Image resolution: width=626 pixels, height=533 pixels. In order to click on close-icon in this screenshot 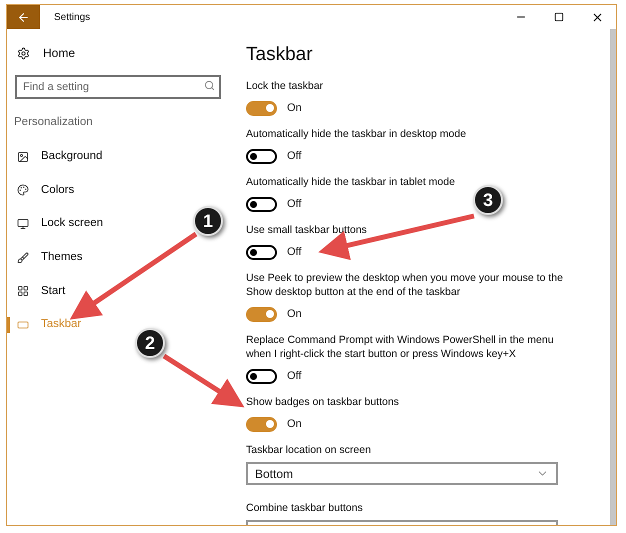, I will do `click(597, 17)`.